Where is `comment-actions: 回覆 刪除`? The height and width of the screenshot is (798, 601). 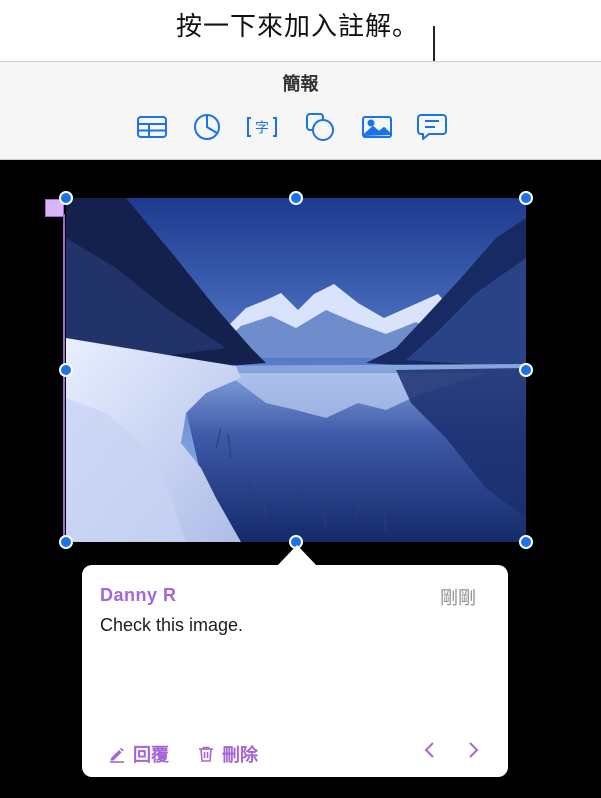 comment-actions: 回覆 刪除 is located at coordinates (295, 755).